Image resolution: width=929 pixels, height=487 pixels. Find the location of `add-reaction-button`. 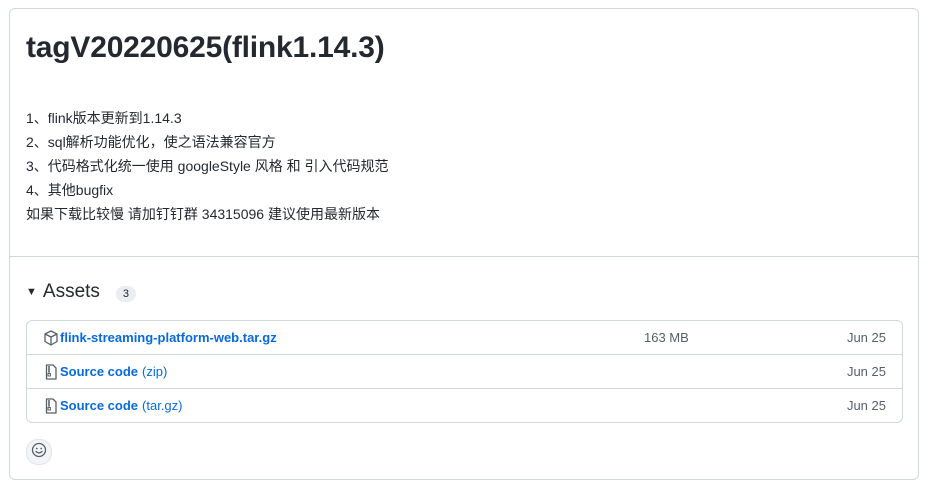

add-reaction-button is located at coordinates (39, 452).